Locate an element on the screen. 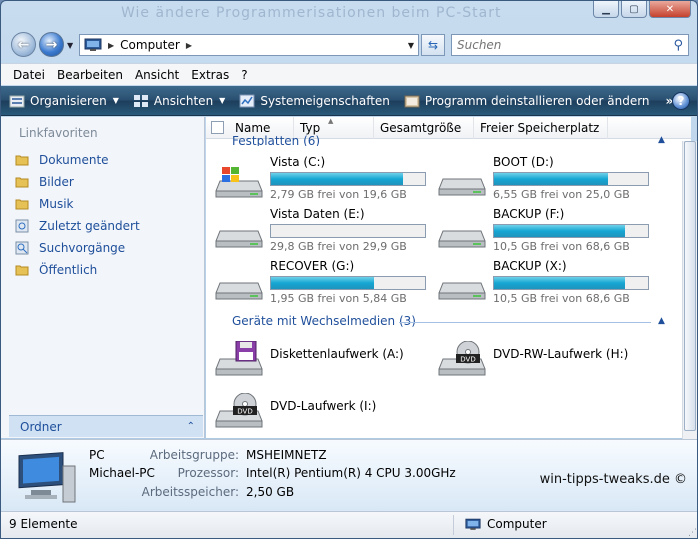 This screenshot has height=539, width=698. removable-name: Diskettenlaufwerk (A:) is located at coordinates (337, 354).